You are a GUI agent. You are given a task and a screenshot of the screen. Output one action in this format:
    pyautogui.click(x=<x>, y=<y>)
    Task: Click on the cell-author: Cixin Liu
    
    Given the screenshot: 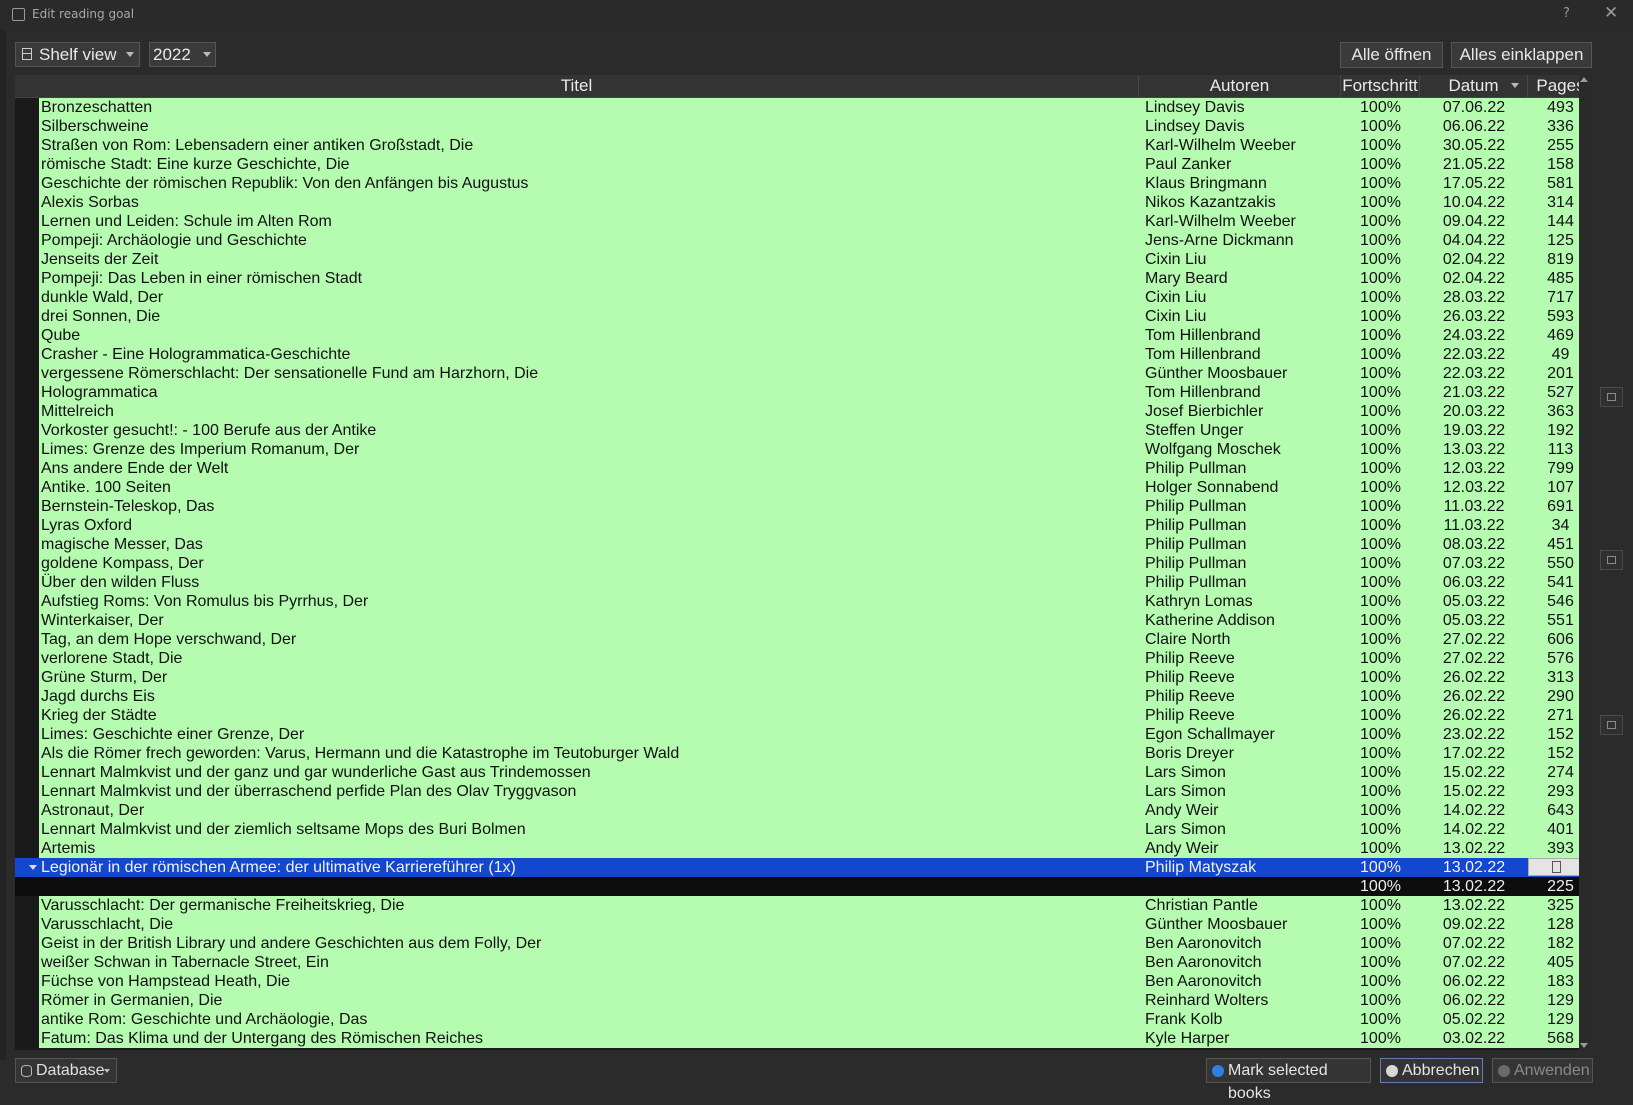 What is the action you would take?
    pyautogui.click(x=1240, y=259)
    